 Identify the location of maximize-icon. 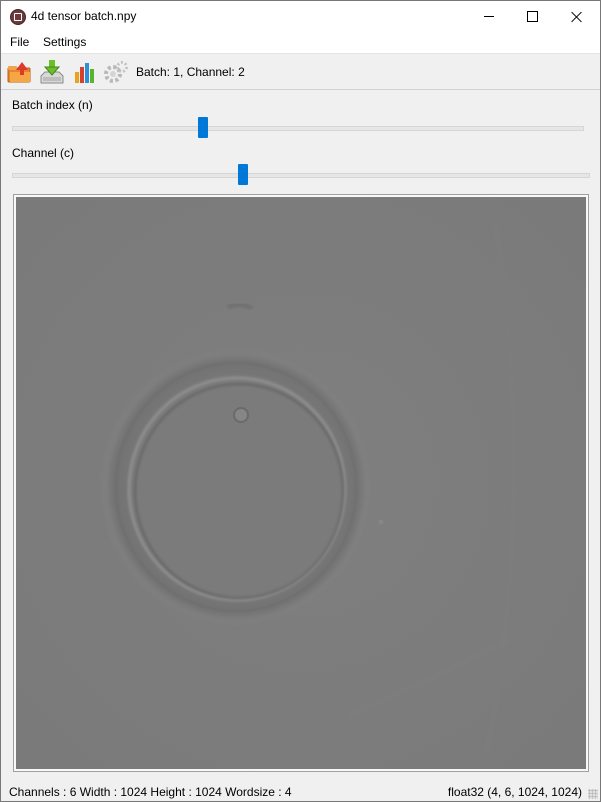
(532, 16).